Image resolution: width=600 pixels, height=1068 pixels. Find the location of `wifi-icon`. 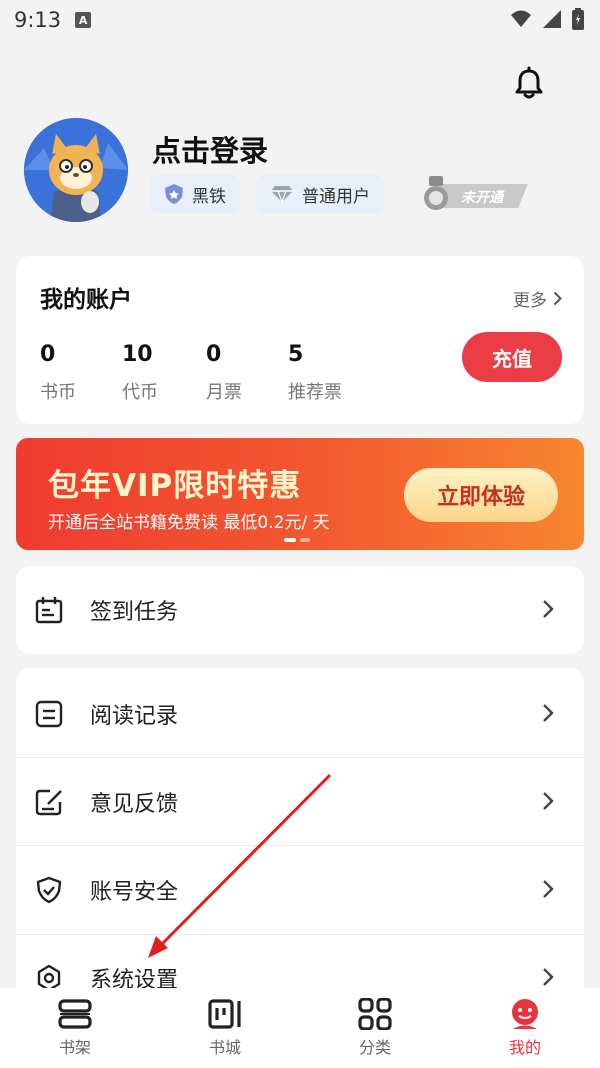

wifi-icon is located at coordinates (521, 18).